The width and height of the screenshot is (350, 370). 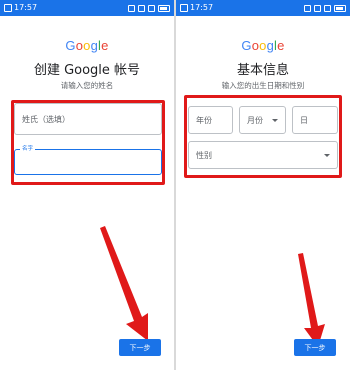 I want to click on year-placeholder: 年份, so click(x=204, y=120).